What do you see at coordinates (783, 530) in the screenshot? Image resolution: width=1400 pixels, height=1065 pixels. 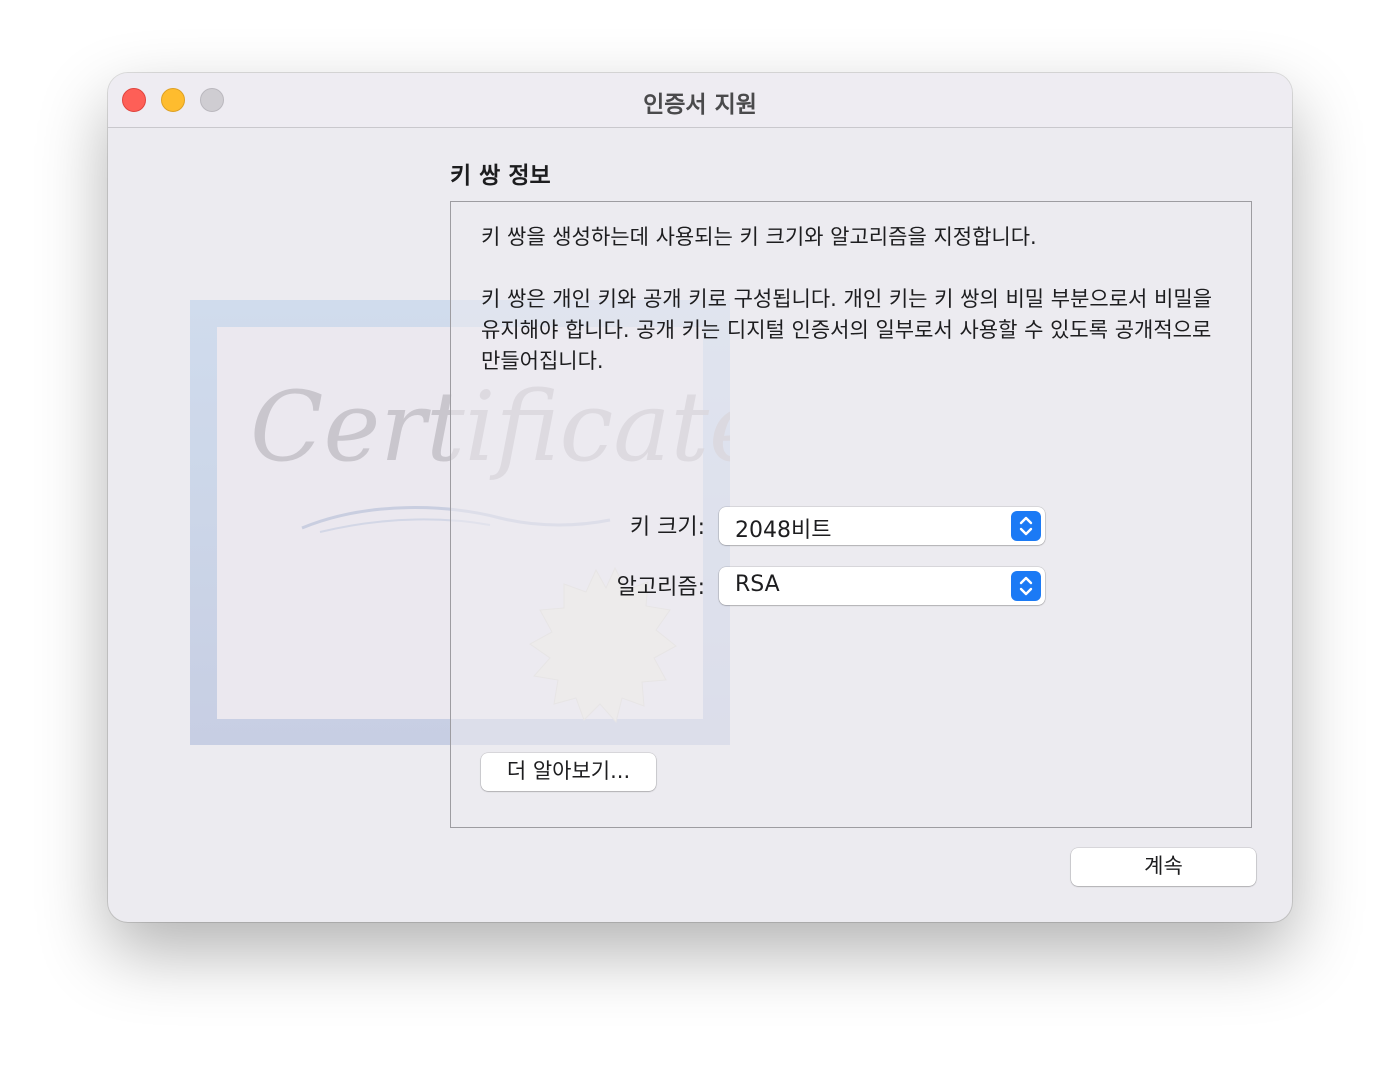 I see `key-size-value: 2048비트` at bounding box center [783, 530].